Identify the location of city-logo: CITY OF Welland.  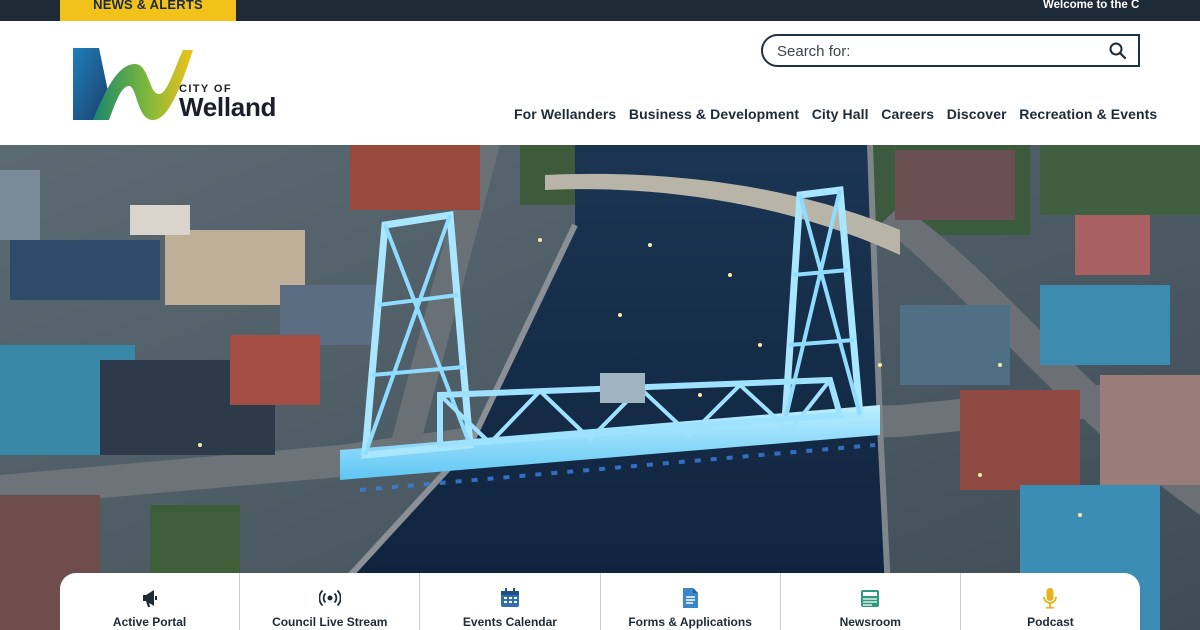
(178, 84).